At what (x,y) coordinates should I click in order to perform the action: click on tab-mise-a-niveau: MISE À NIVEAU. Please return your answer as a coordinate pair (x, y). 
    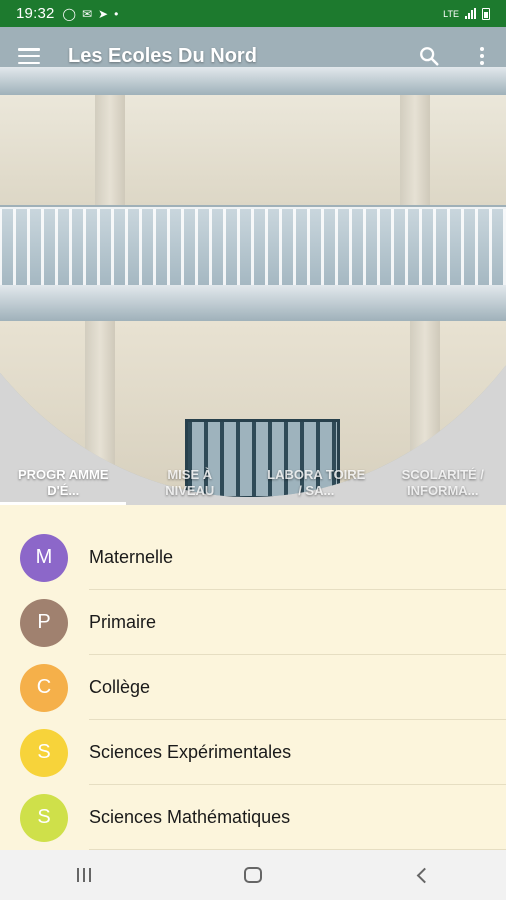
    Looking at the image, I should click on (190, 482).